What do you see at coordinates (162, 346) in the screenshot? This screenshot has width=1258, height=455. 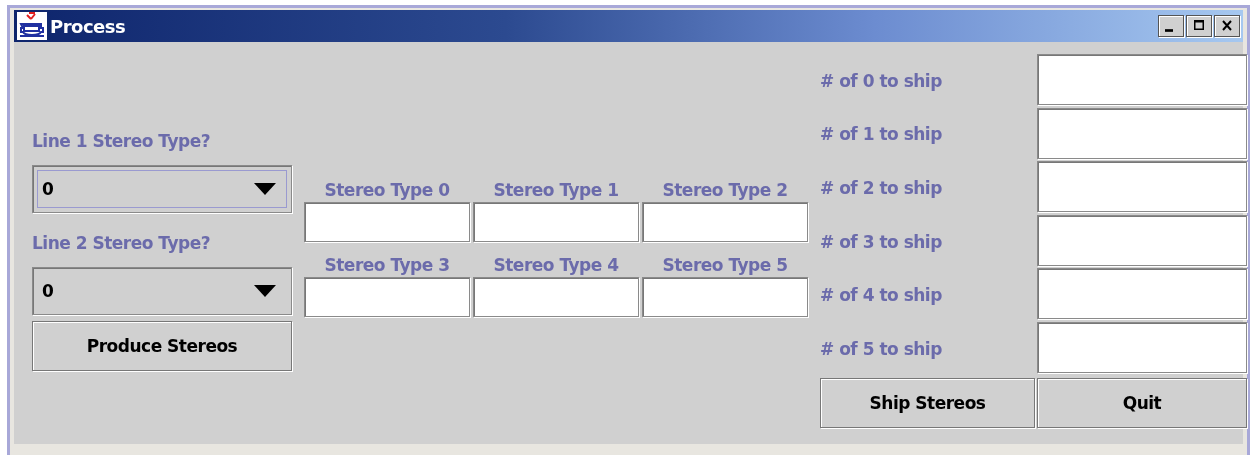 I see `produce-stereos-button: Produce Stereos` at bounding box center [162, 346].